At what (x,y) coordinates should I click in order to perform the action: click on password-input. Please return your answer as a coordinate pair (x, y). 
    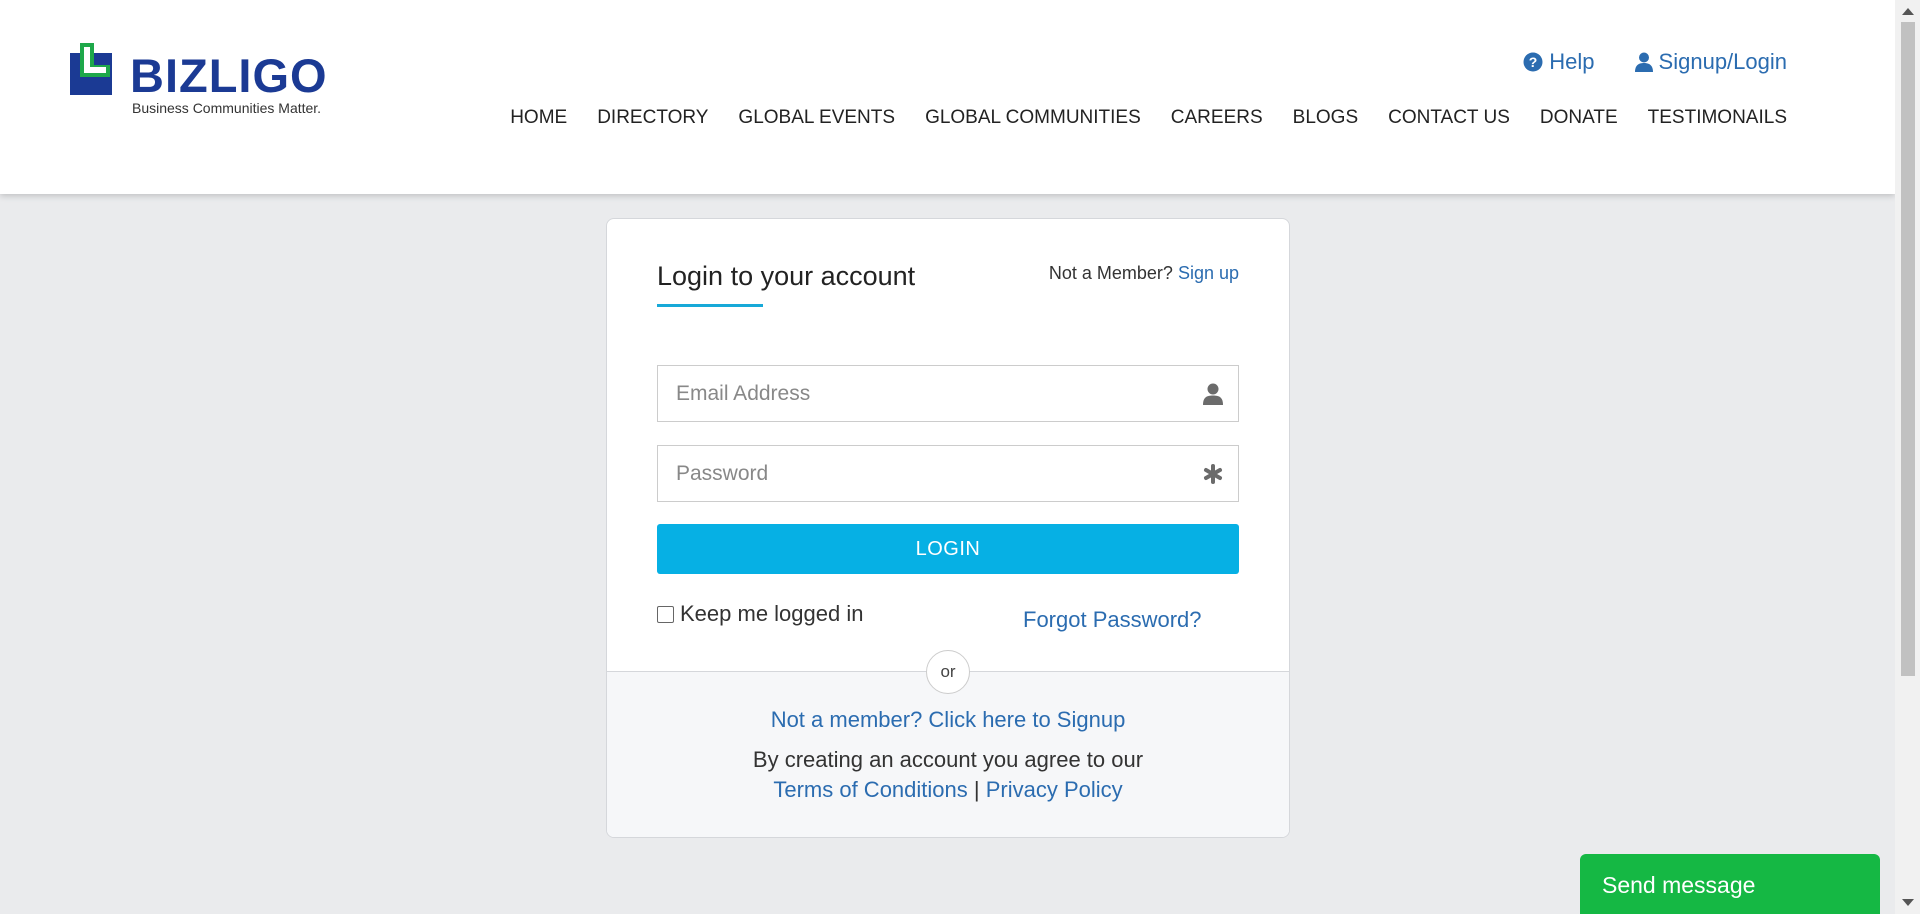
    Looking at the image, I should click on (923, 473).